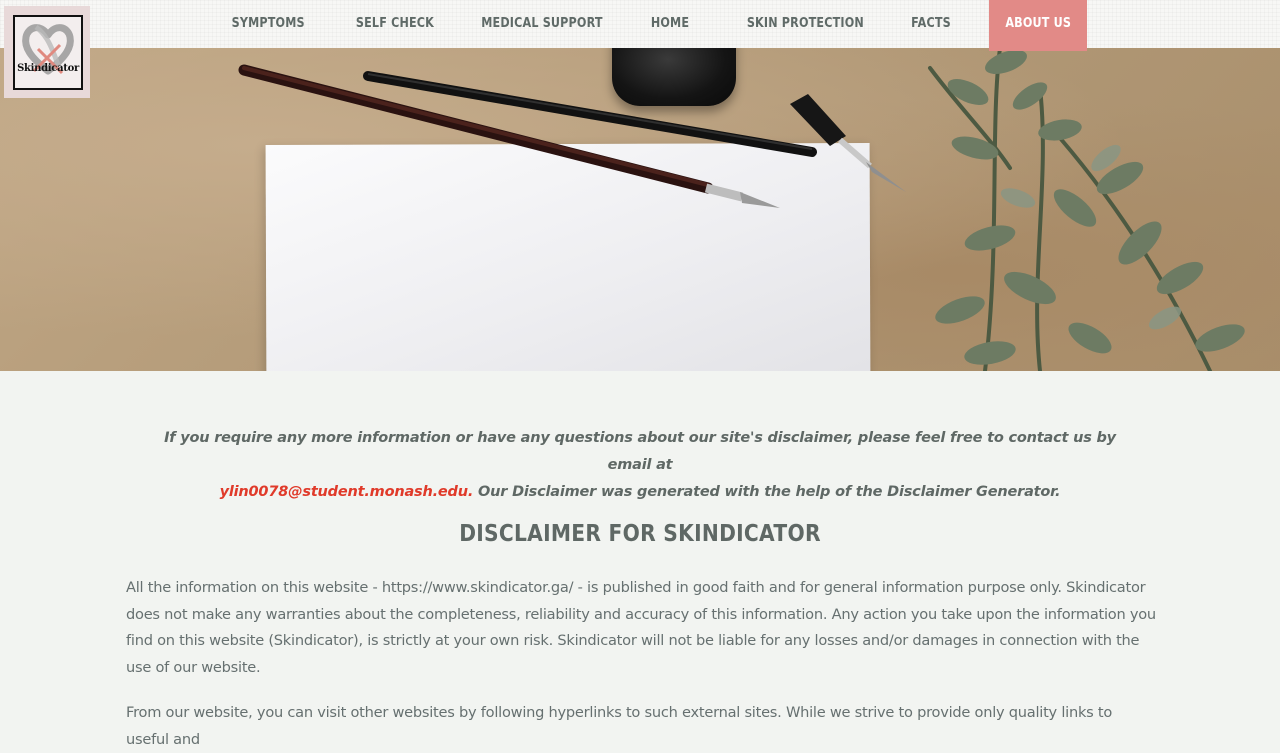 The width and height of the screenshot is (1280, 753). I want to click on nav-home: HOME, so click(670, 24).